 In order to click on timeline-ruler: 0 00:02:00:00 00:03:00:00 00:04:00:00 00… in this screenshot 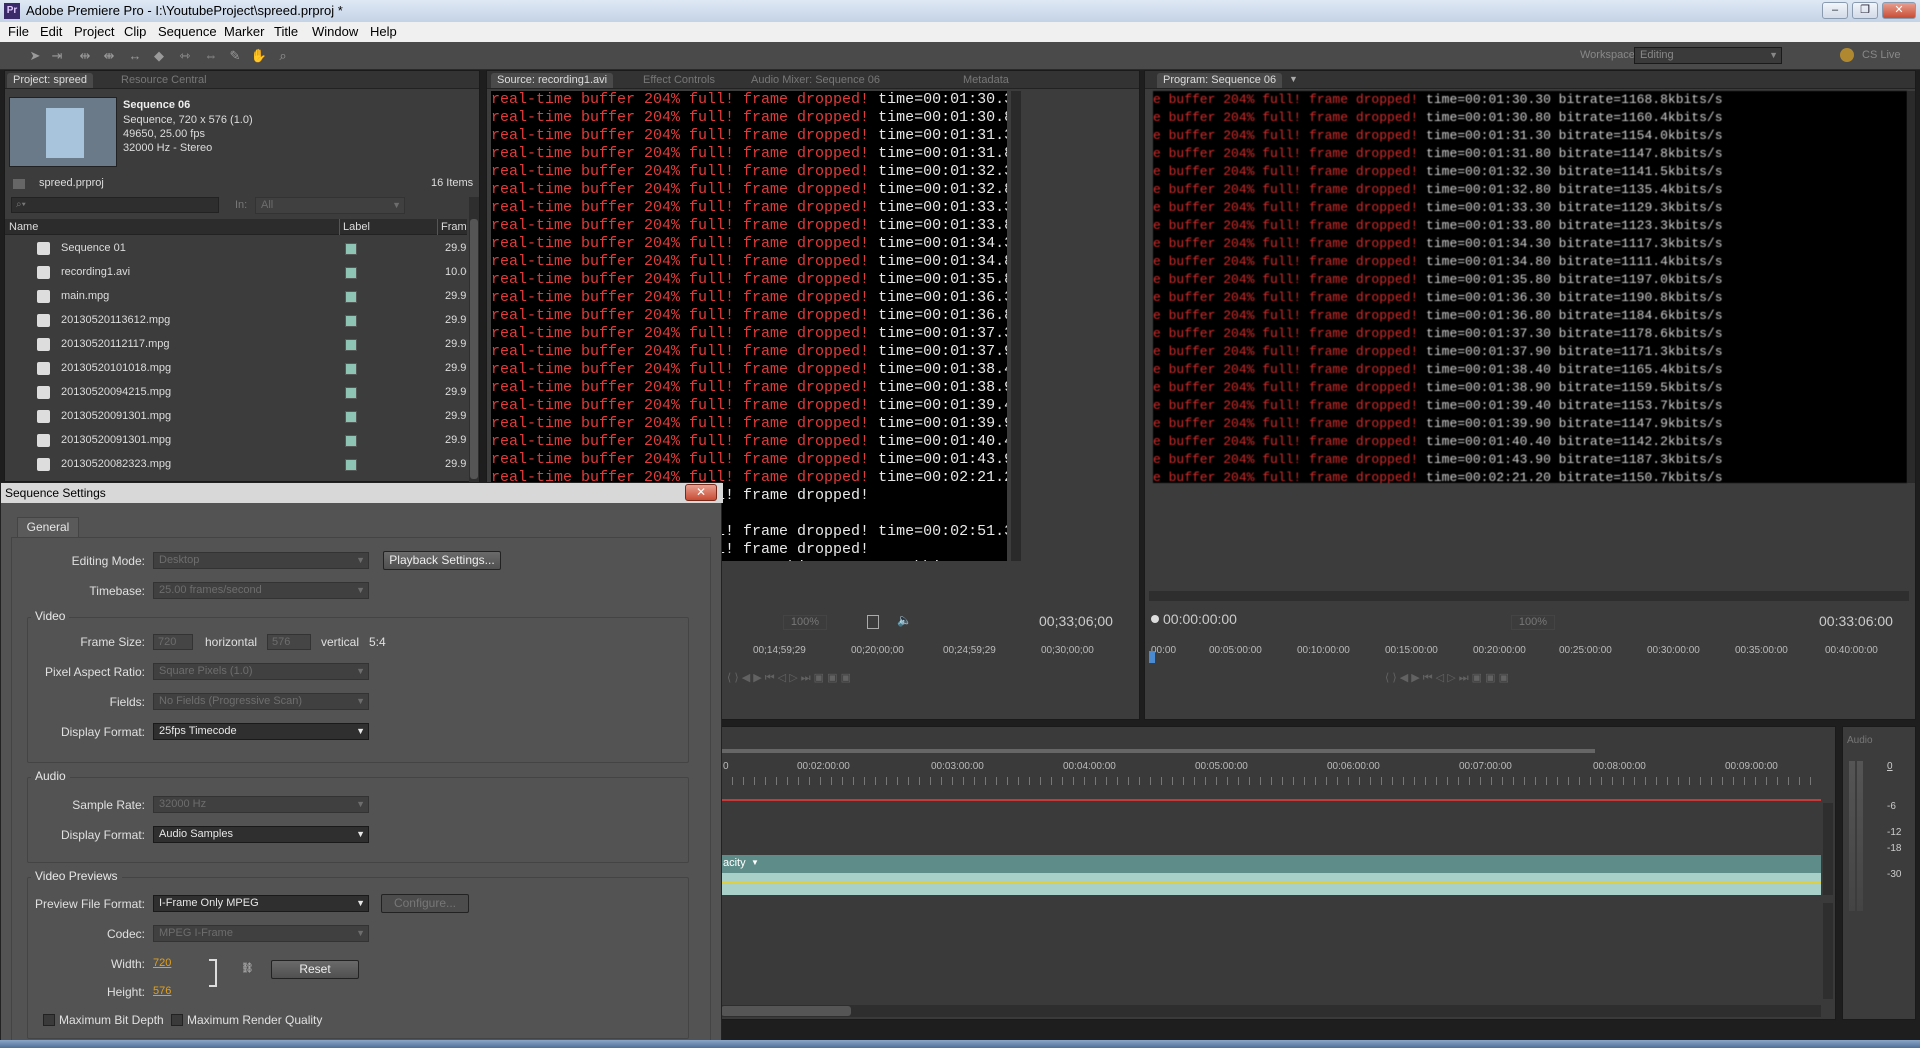, I will do `click(1271, 766)`.